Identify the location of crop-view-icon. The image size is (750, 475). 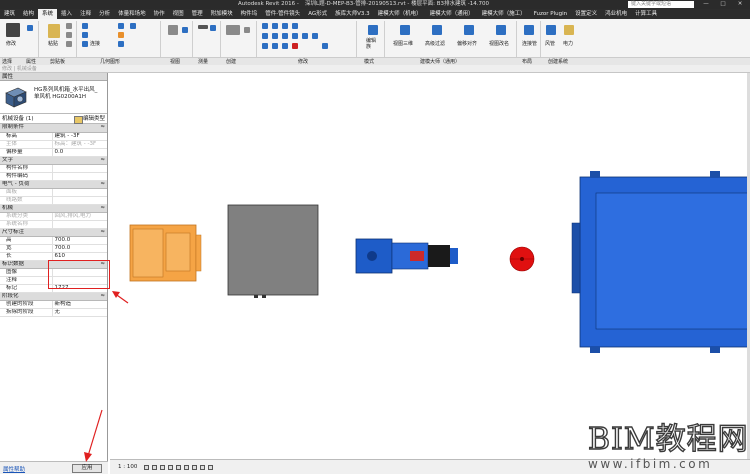
(178, 467).